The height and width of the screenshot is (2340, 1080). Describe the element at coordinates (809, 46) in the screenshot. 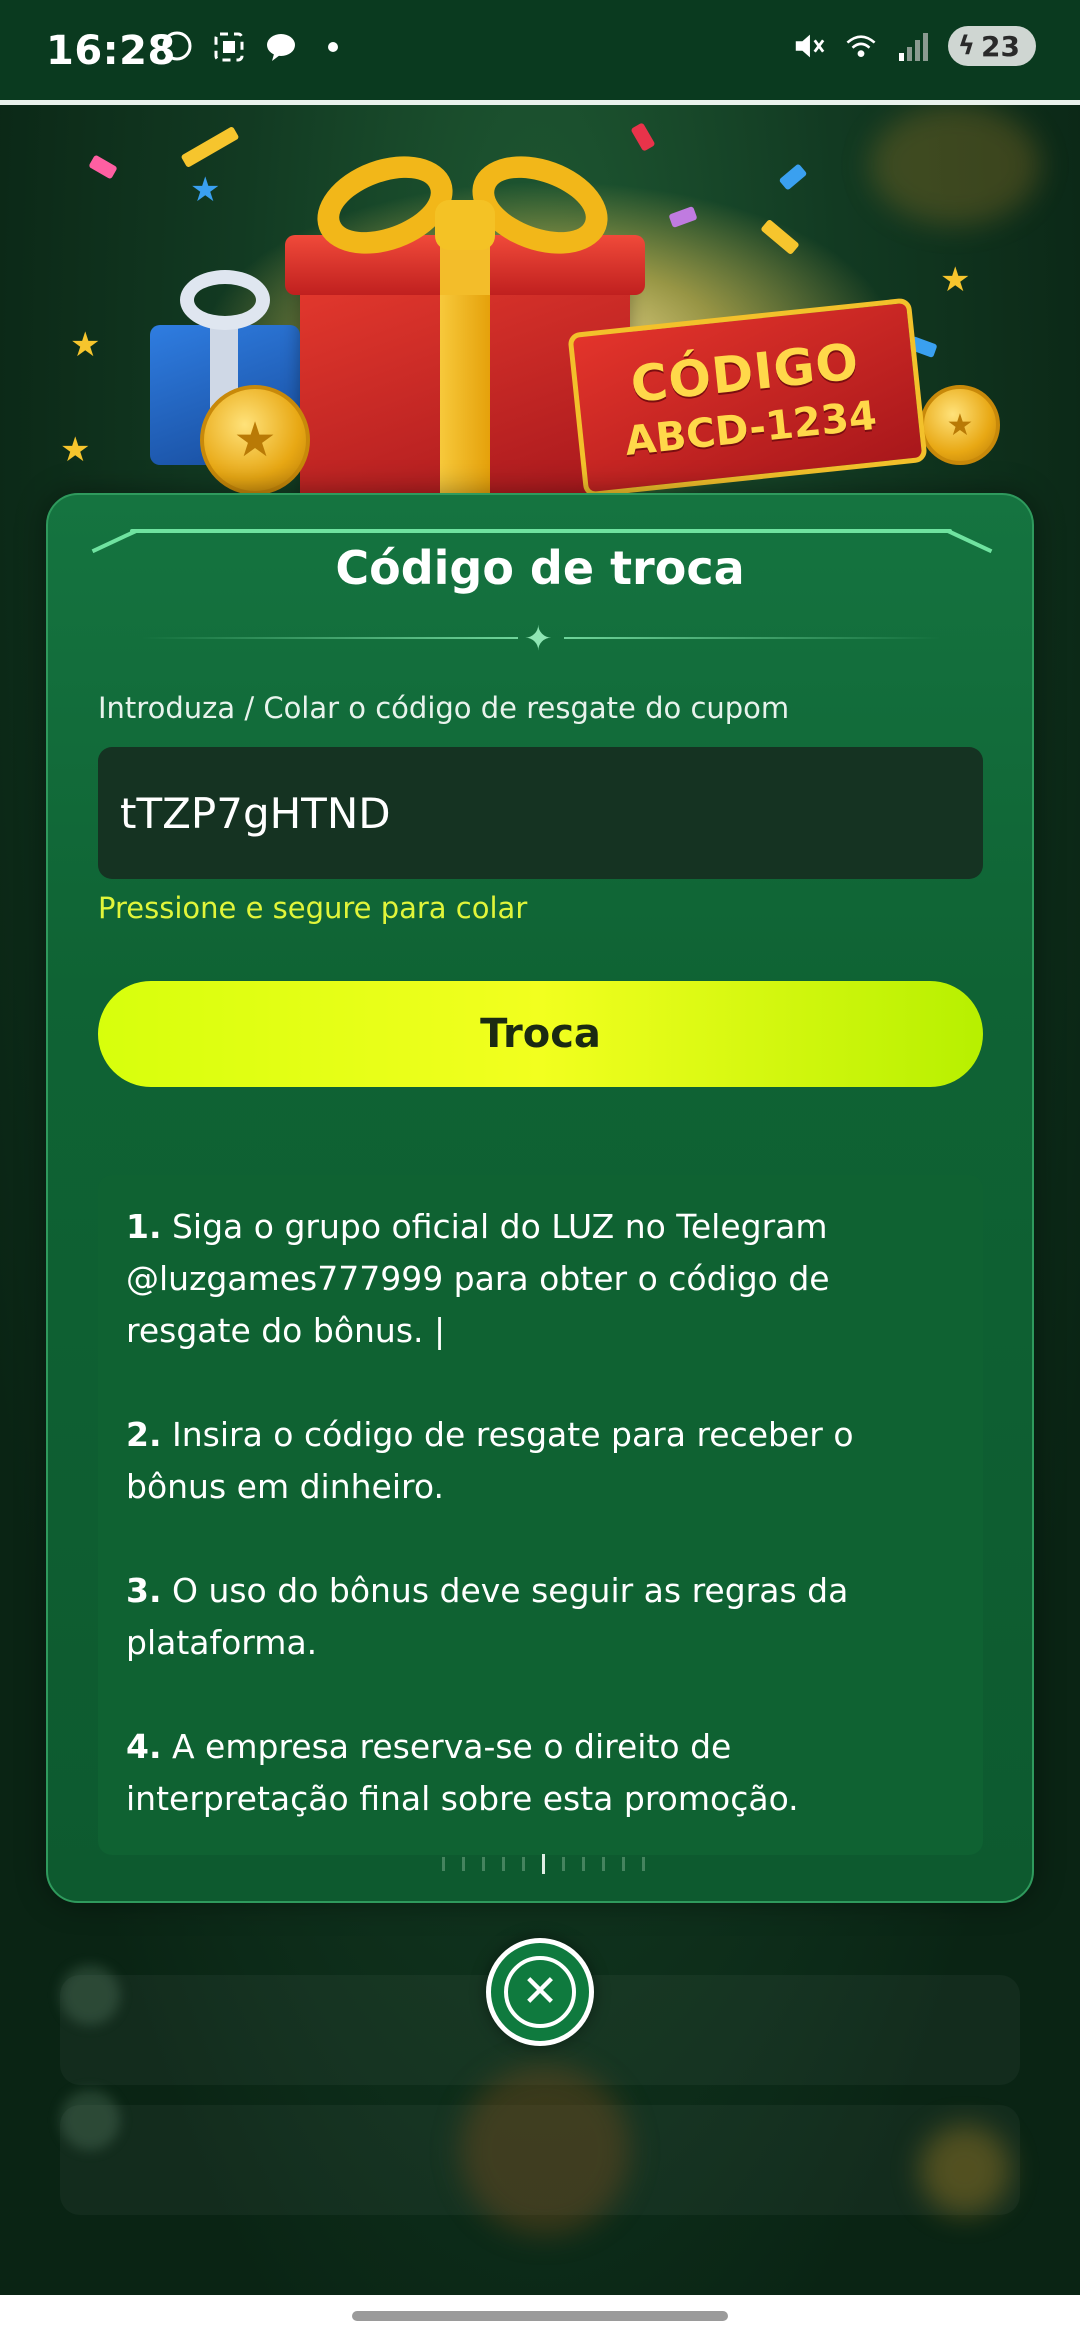

I see `mute-icon` at that location.